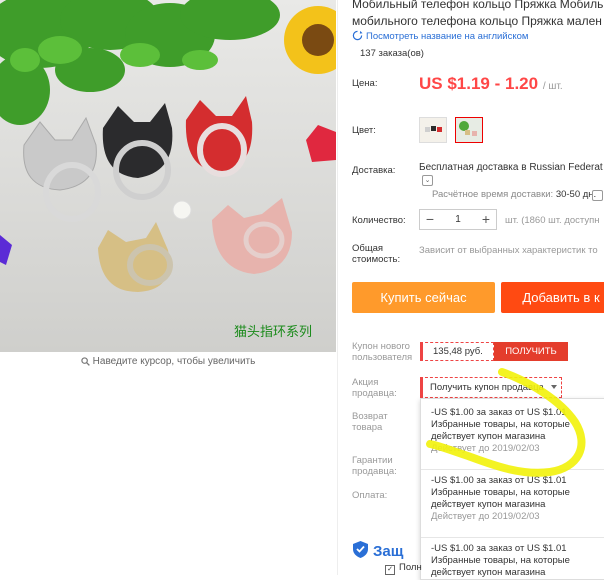 The width and height of the screenshot is (604, 580). What do you see at coordinates (477, 21) in the screenshot?
I see `product-title-line2: мобильного телефона кольцо Пряжка мален` at bounding box center [477, 21].